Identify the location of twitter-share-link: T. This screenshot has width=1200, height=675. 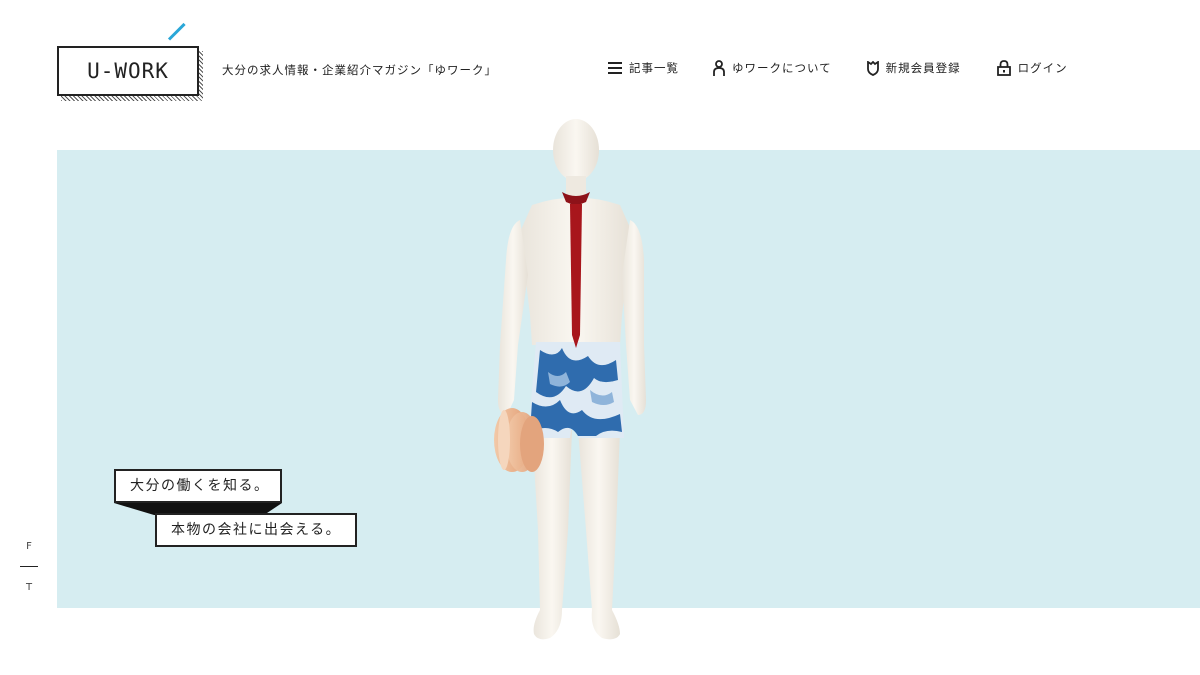
(29, 587).